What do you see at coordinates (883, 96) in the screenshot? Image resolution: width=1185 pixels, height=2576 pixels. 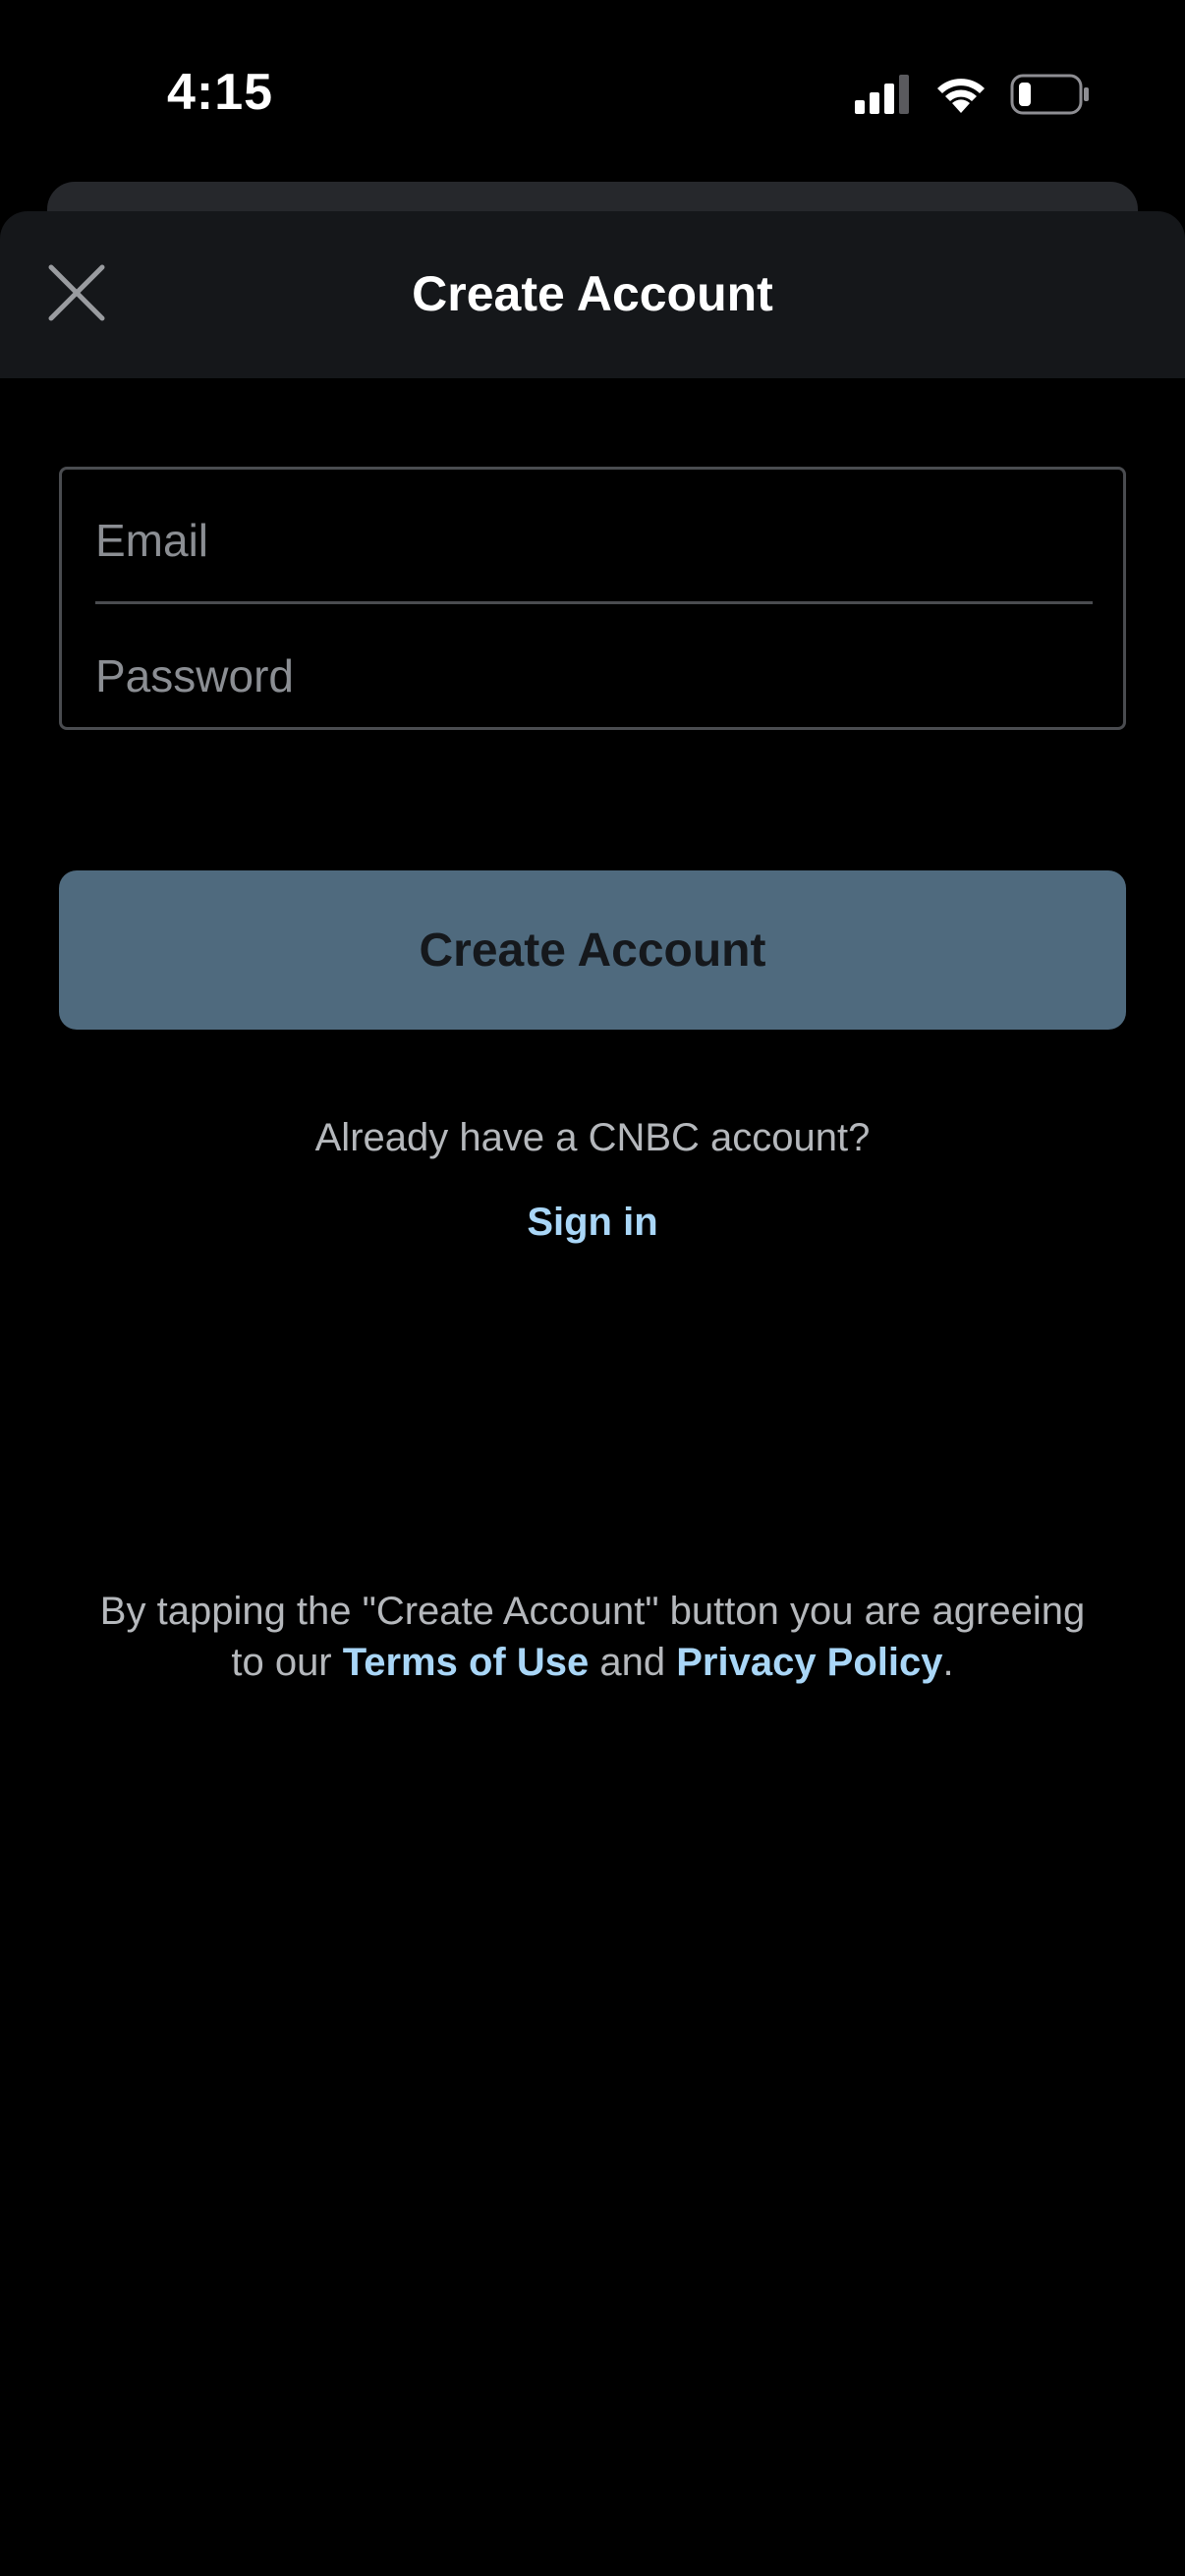 I see `cellular-signal-icon` at bounding box center [883, 96].